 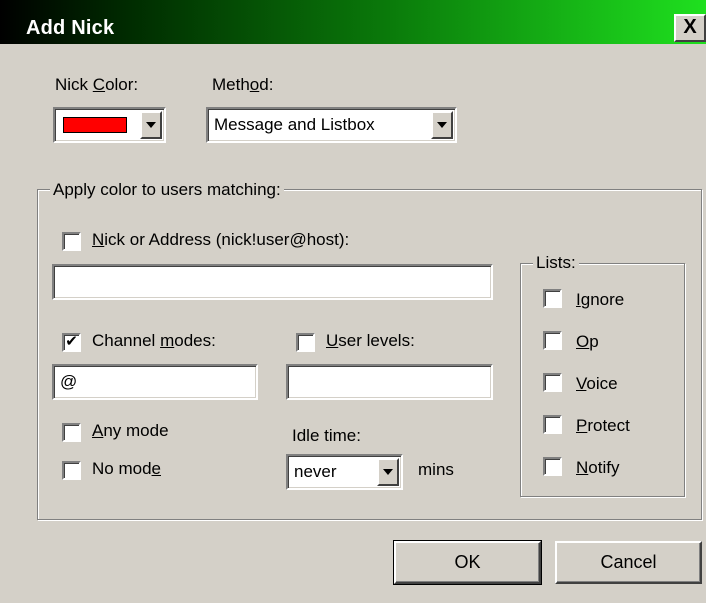 What do you see at coordinates (552, 340) in the screenshot?
I see `op-checkbox` at bounding box center [552, 340].